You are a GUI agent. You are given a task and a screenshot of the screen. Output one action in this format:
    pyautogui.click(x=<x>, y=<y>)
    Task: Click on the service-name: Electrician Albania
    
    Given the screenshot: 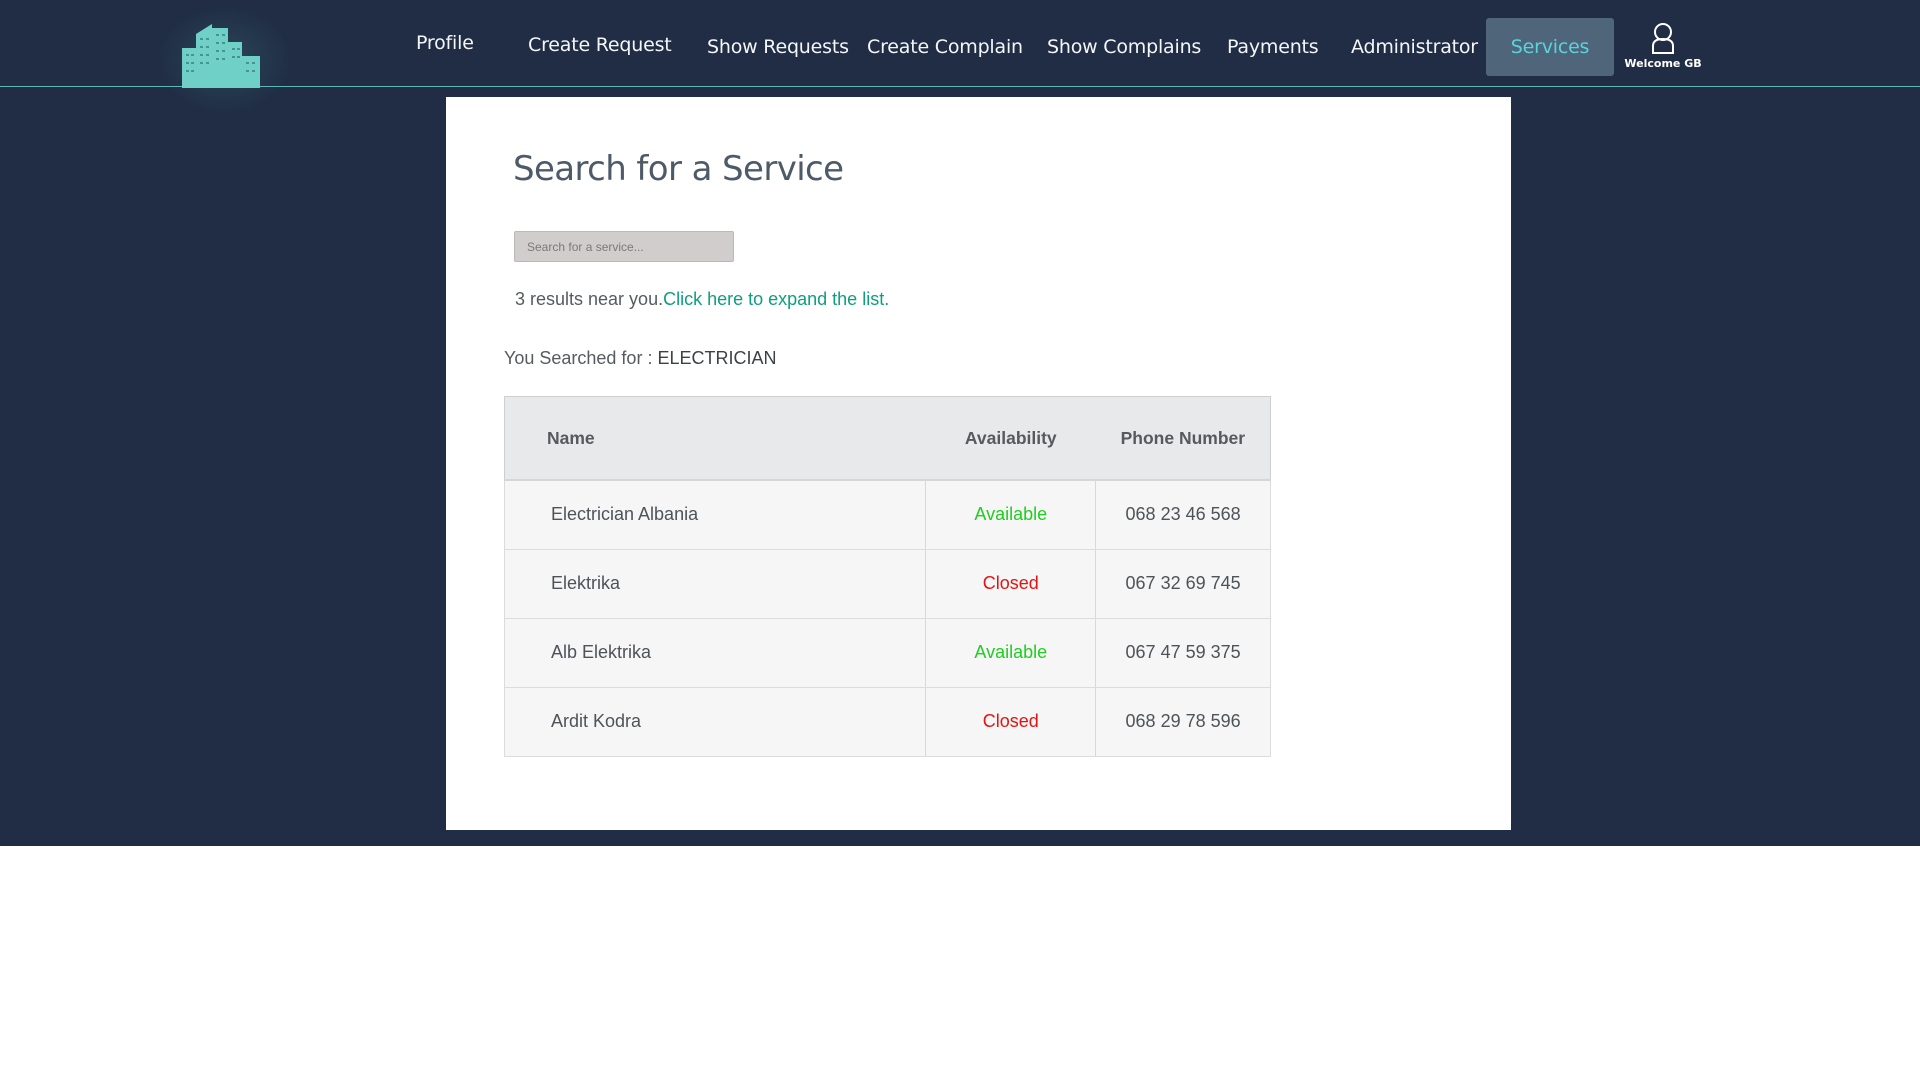 What is the action you would take?
    pyautogui.click(x=715, y=515)
    